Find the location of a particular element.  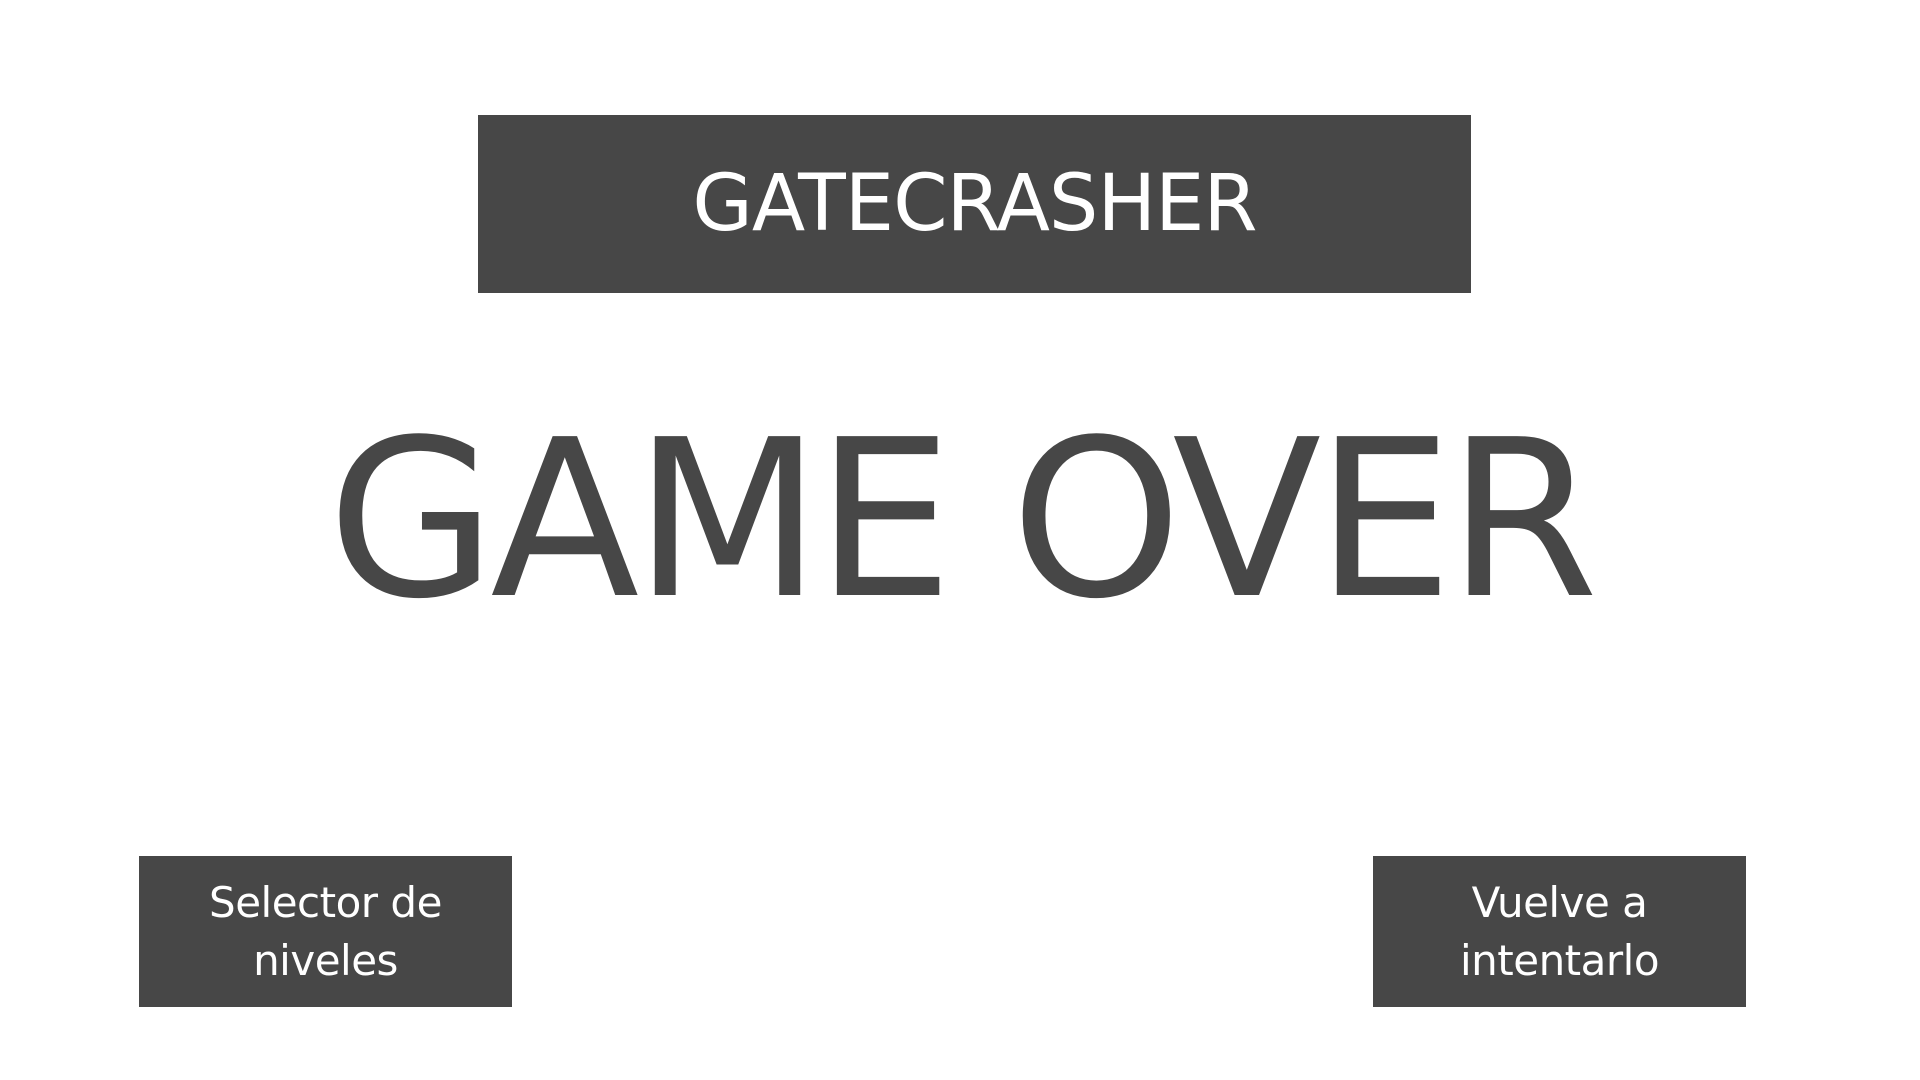

level-selector-label: Selector de niveles is located at coordinates (325, 931).